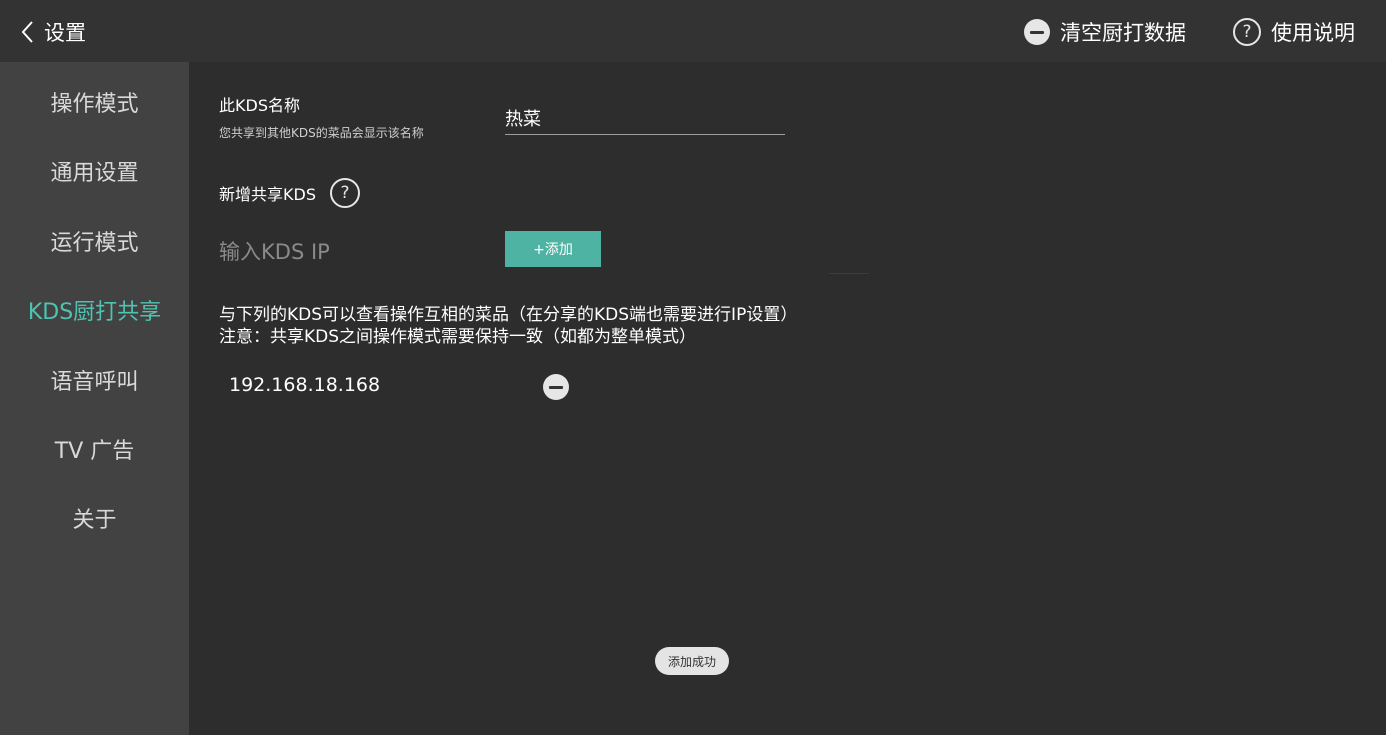 The image size is (1386, 735). Describe the element at coordinates (553, 249) in the screenshot. I see `add-button: +添加` at that location.